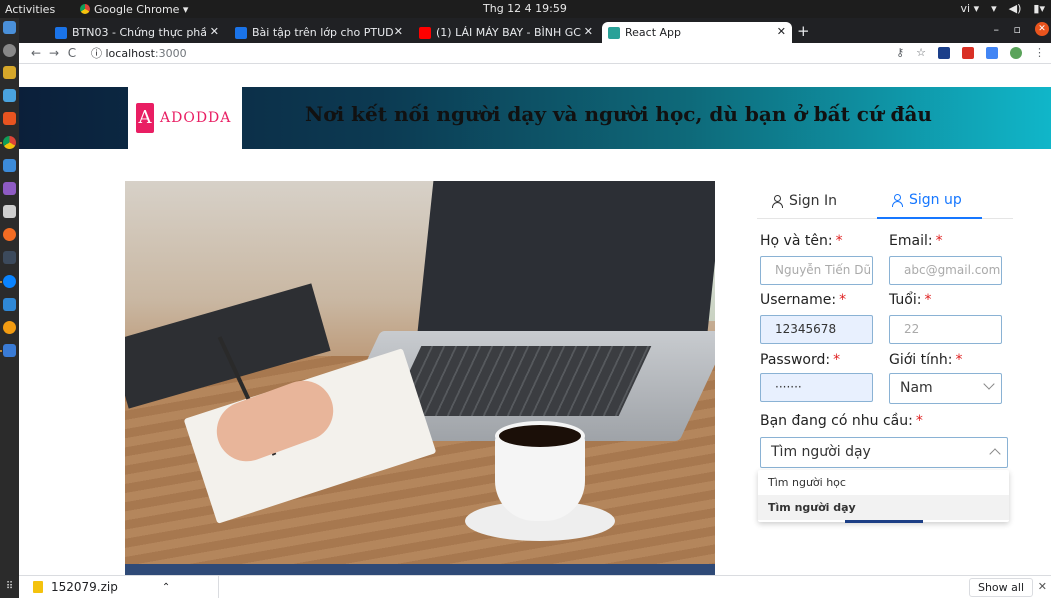 The width and height of the screenshot is (1051, 598). Describe the element at coordinates (196, 118) in the screenshot. I see `logo-text: ADODDA` at that location.